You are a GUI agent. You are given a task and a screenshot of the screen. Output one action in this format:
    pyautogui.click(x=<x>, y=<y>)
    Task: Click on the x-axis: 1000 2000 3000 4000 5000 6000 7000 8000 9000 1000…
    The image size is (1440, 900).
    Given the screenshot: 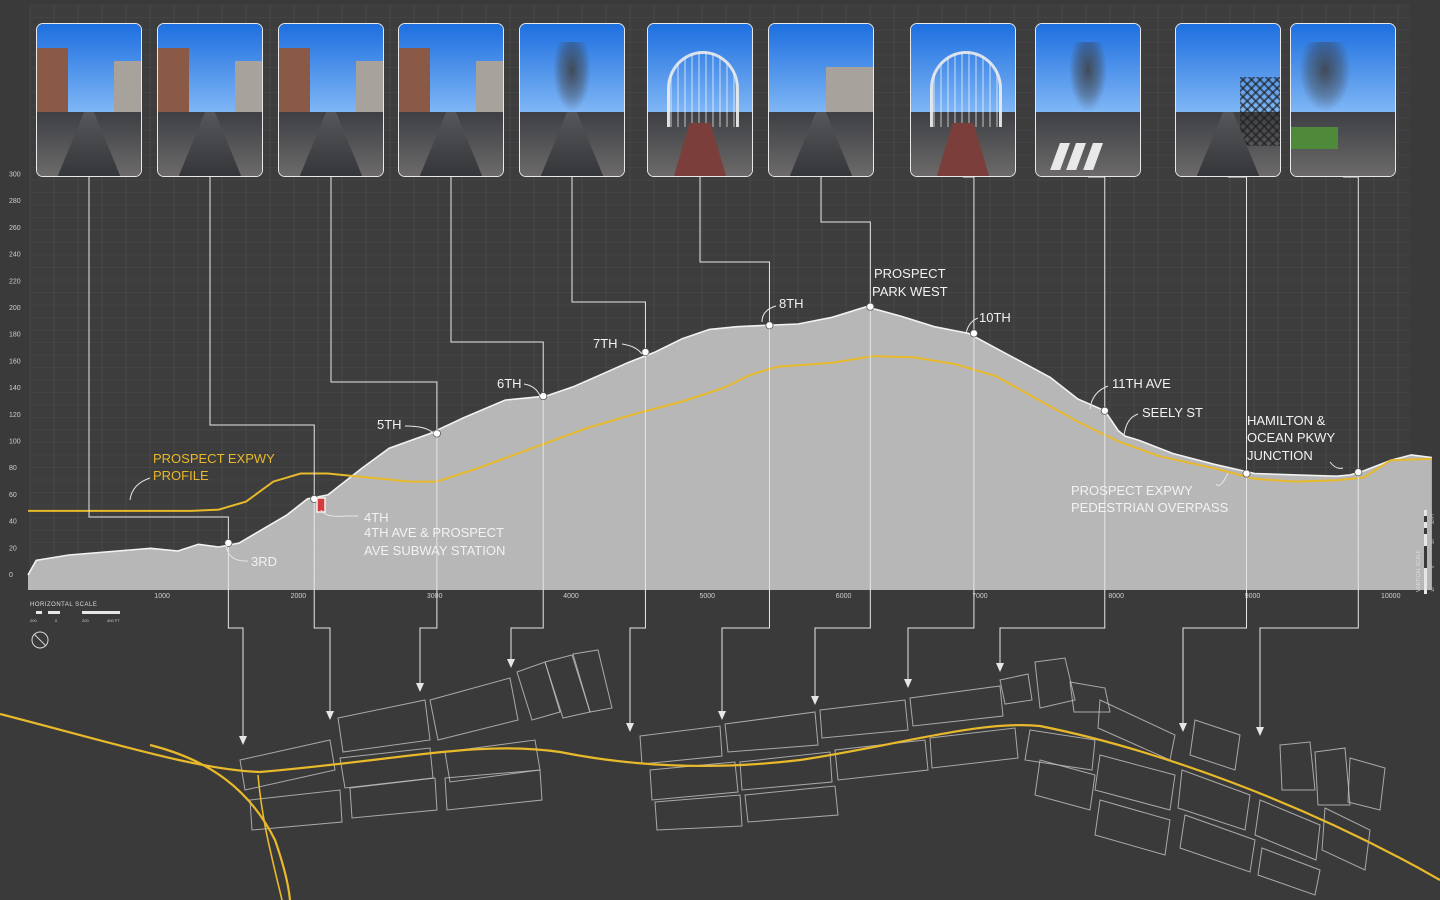 What is the action you would take?
    pyautogui.click(x=777, y=596)
    